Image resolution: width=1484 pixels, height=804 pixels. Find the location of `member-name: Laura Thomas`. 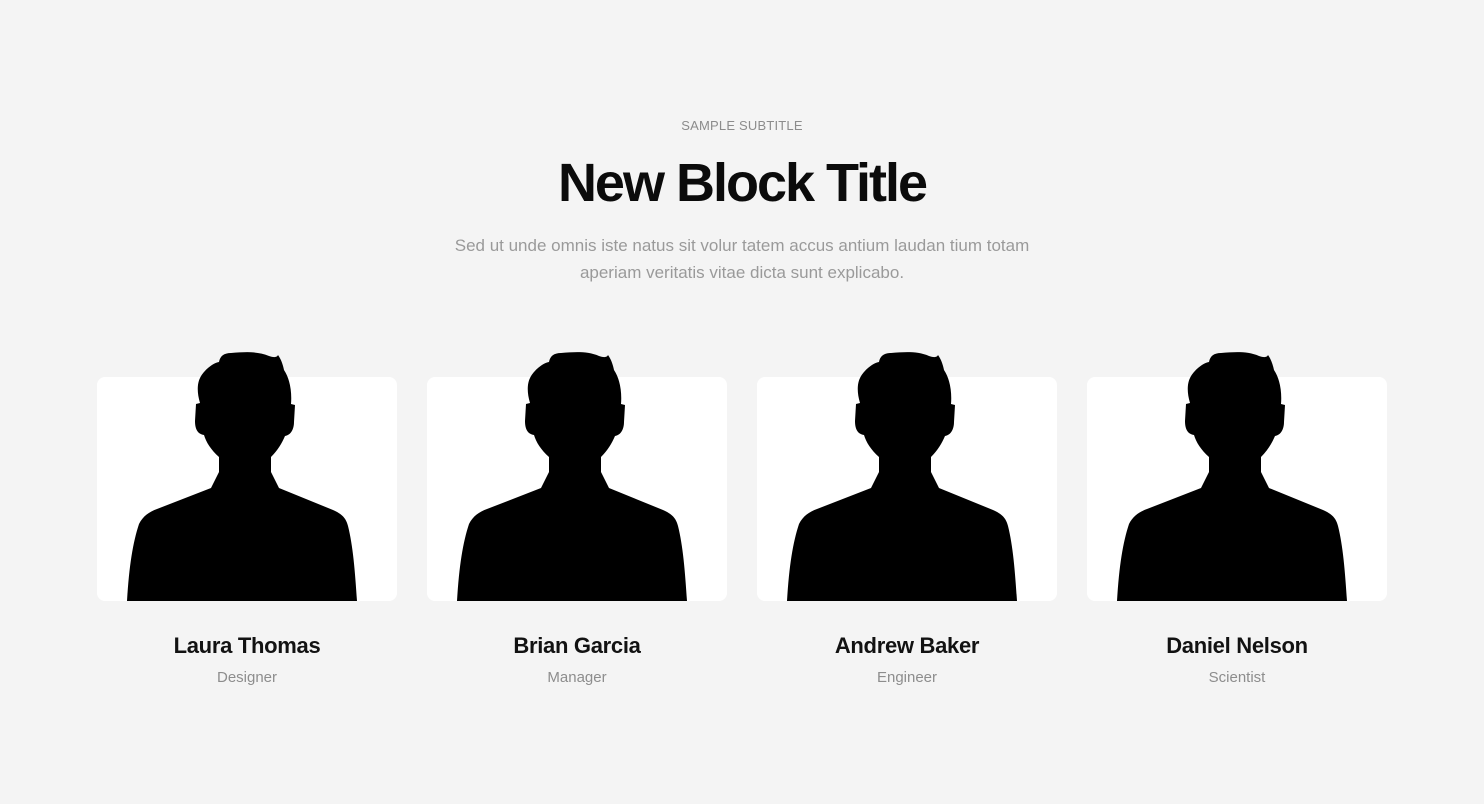

member-name: Laura Thomas is located at coordinates (247, 645).